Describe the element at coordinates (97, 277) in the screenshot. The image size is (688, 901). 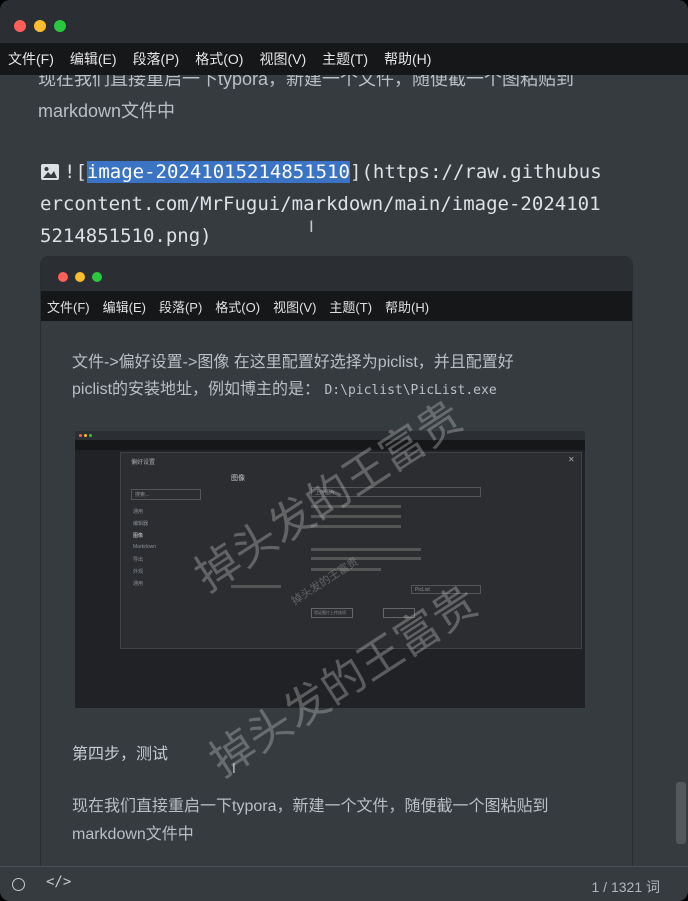
I see `embedded-zoom-dot` at that location.